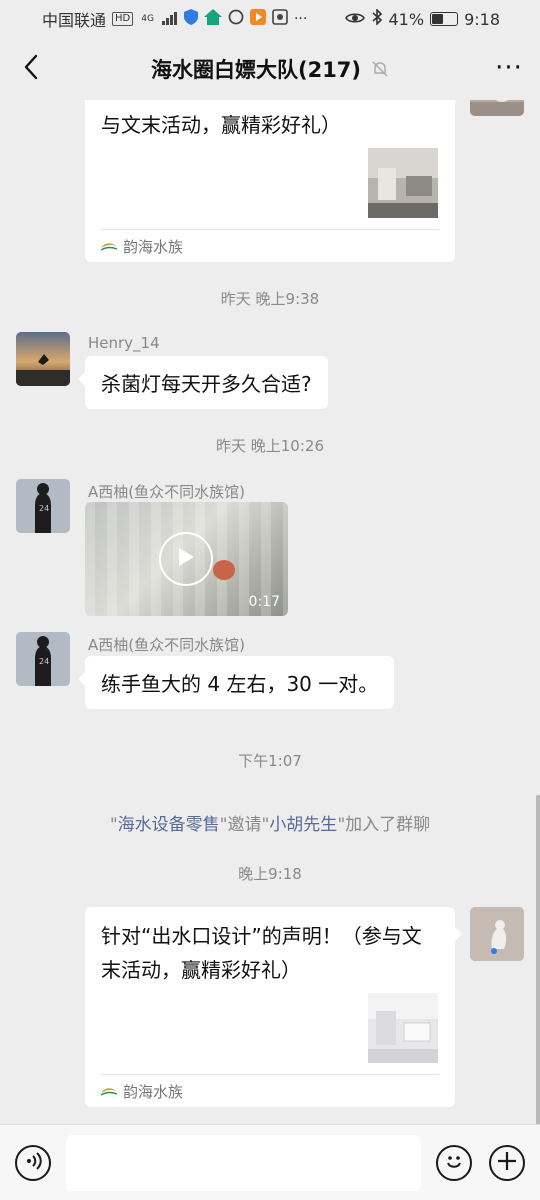  I want to click on video-message: 0:17, so click(186, 559).